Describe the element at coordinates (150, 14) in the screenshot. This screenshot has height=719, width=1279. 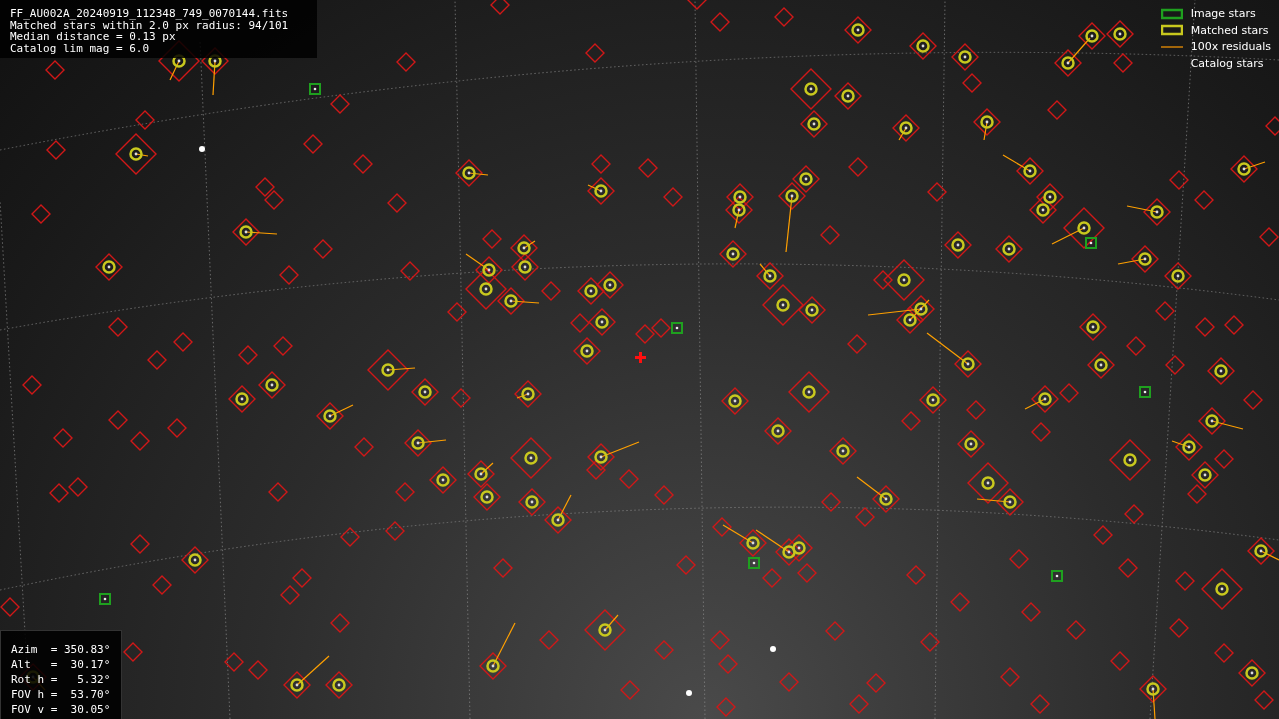
I see `info-text: FF_AU002A_20240919_112348_749_0070144.fits` at that location.